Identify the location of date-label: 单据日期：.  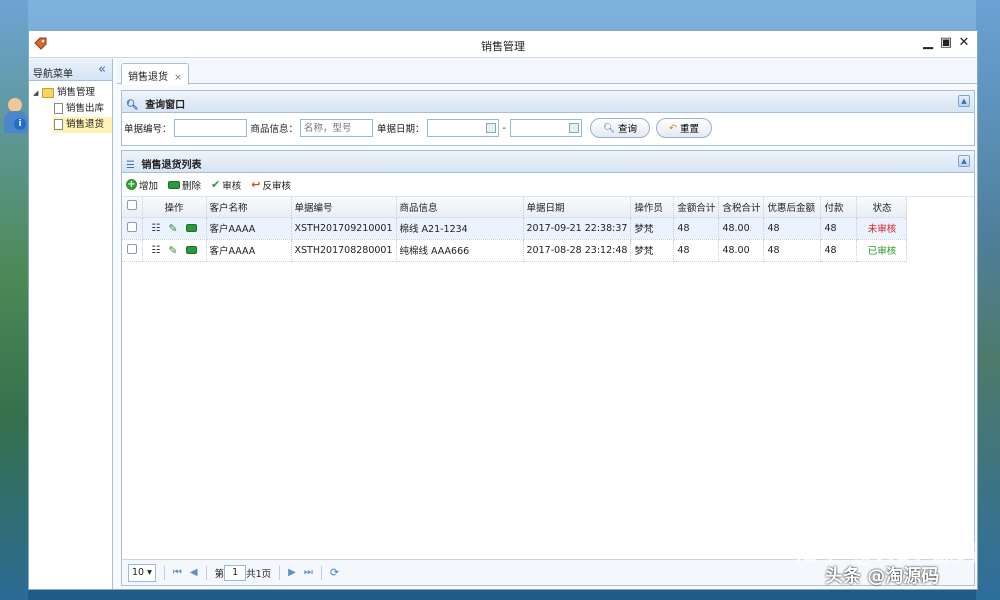
(401, 129).